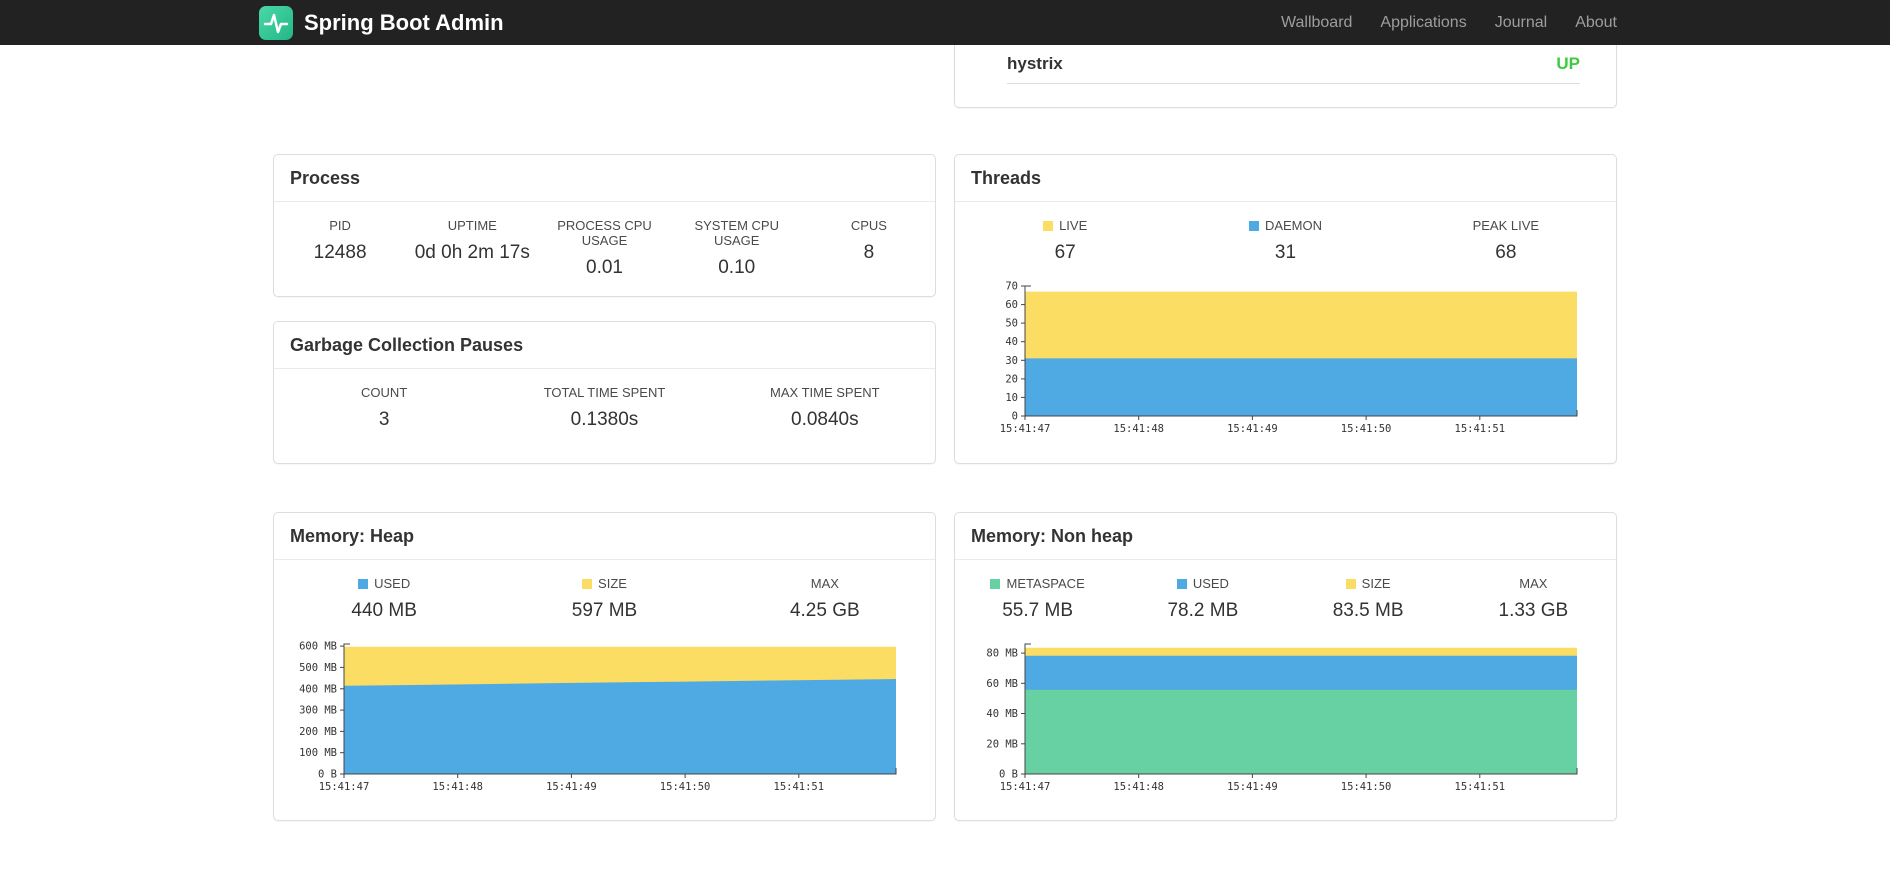 Image resolution: width=1890 pixels, height=892 pixels. Describe the element at coordinates (1065, 241) in the screenshot. I see `stat-threads-live: LIVE 67` at that location.